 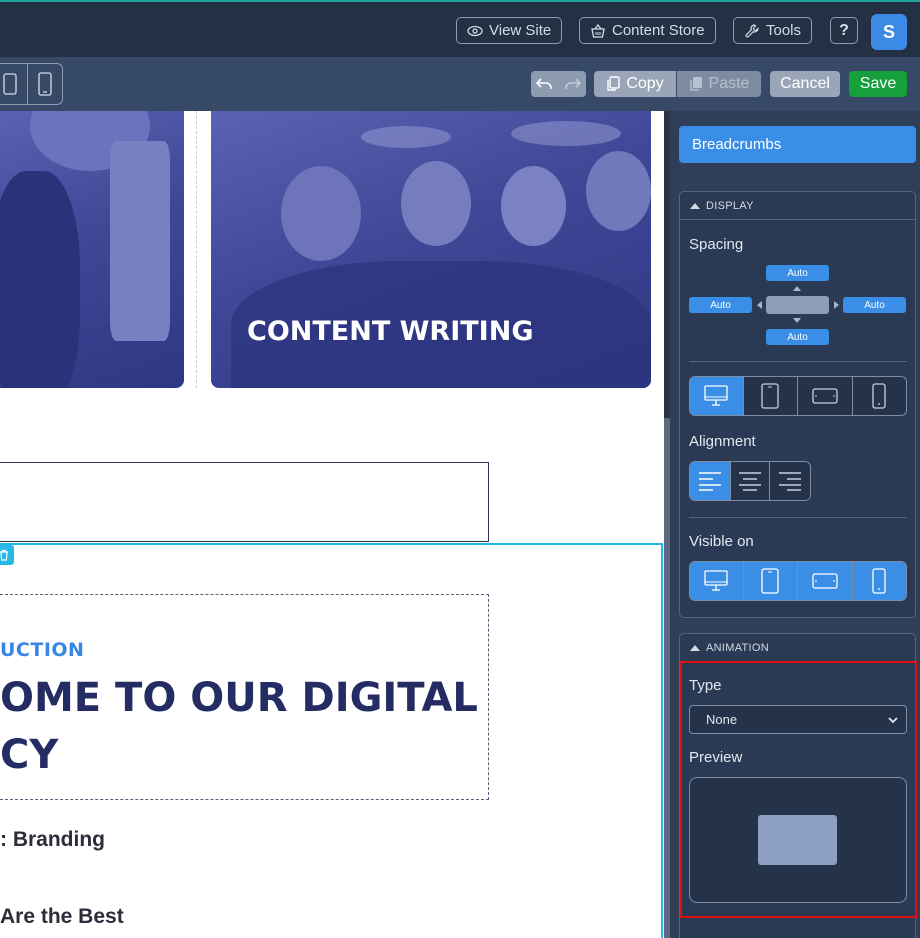 I want to click on wrench-icon, so click(x=752, y=30).